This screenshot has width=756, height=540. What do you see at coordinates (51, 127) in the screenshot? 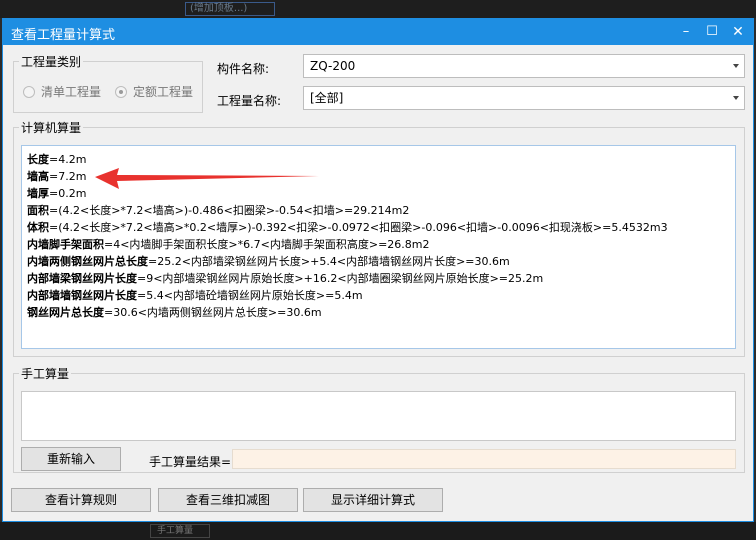
I see `computer-calc-label: 计算机算量` at bounding box center [51, 127].